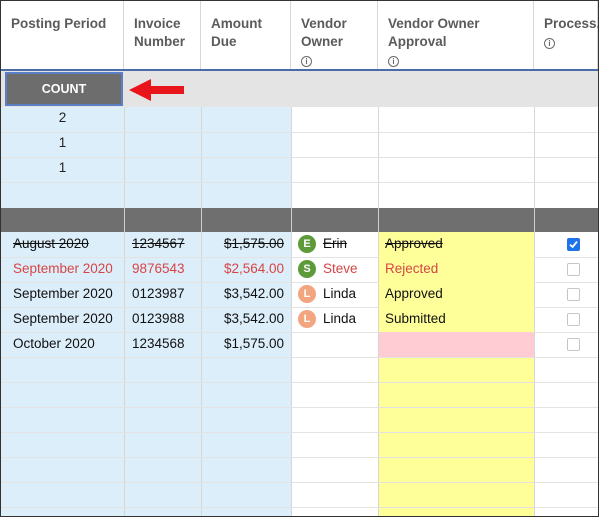  I want to click on column-header-posting-period: Posting Period, so click(62, 35).